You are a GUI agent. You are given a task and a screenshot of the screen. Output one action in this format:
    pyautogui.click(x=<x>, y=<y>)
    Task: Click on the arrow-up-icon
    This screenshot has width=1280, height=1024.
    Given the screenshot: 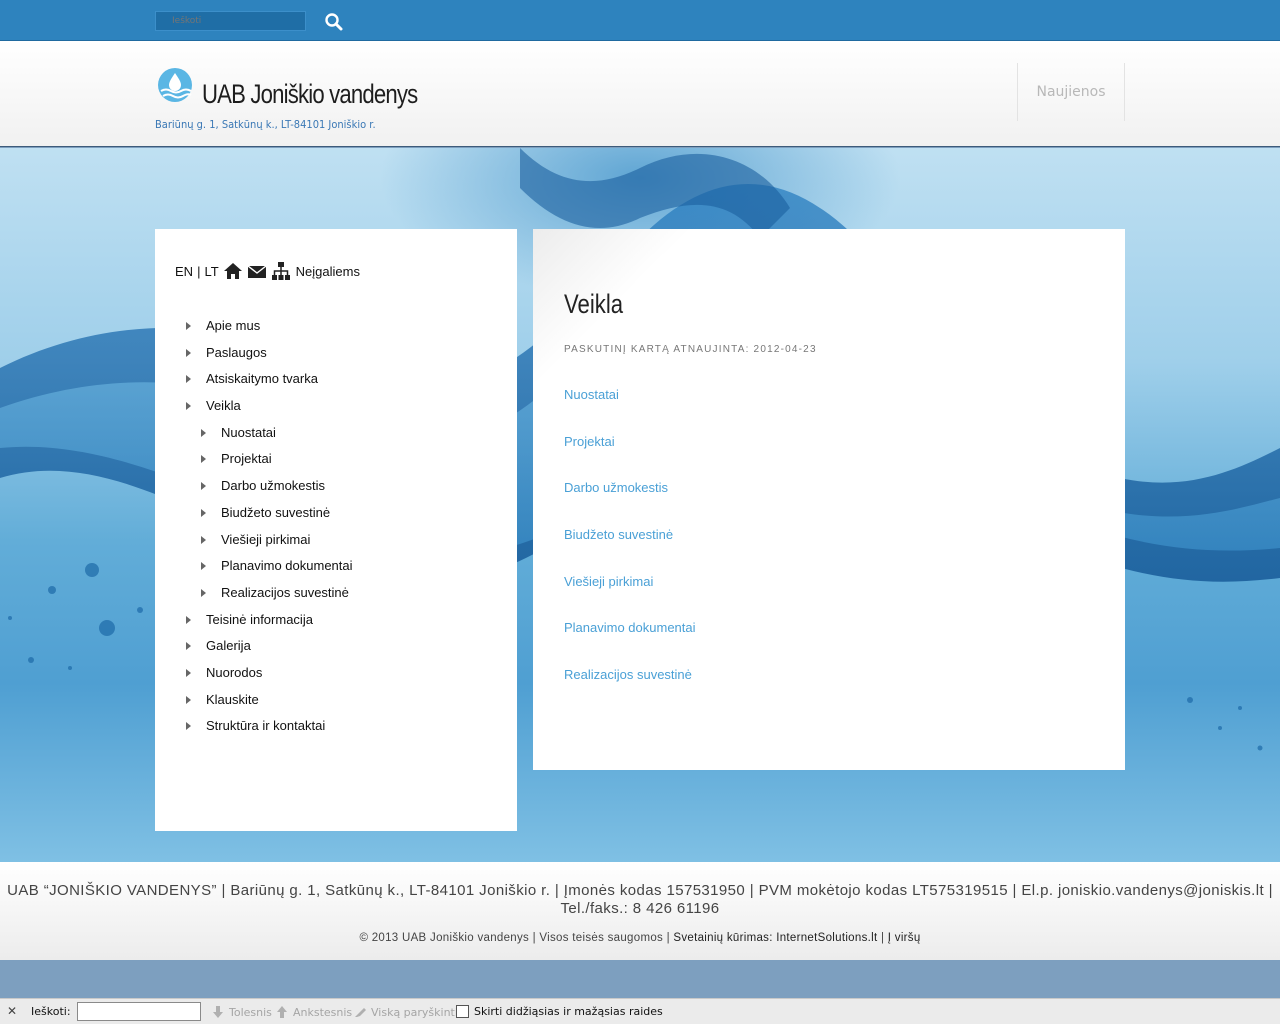 What is the action you would take?
    pyautogui.click(x=282, y=1012)
    